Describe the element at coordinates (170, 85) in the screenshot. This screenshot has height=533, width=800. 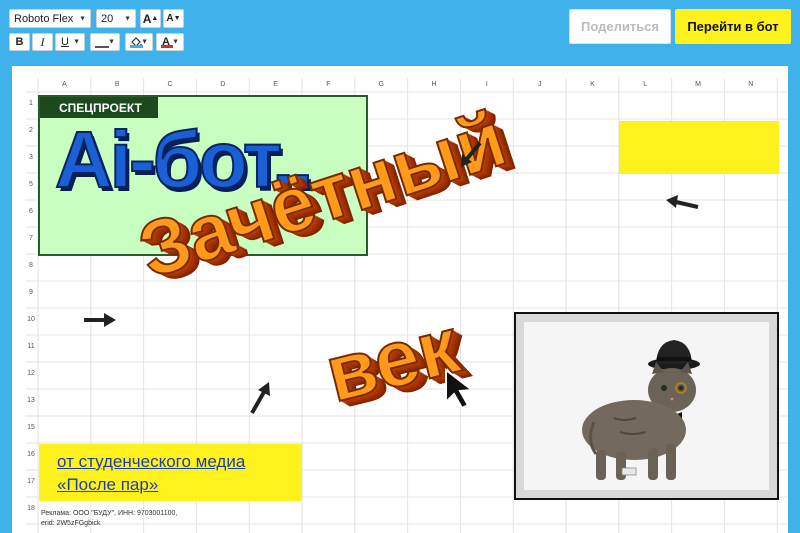
I see `column-header-c: C` at that location.